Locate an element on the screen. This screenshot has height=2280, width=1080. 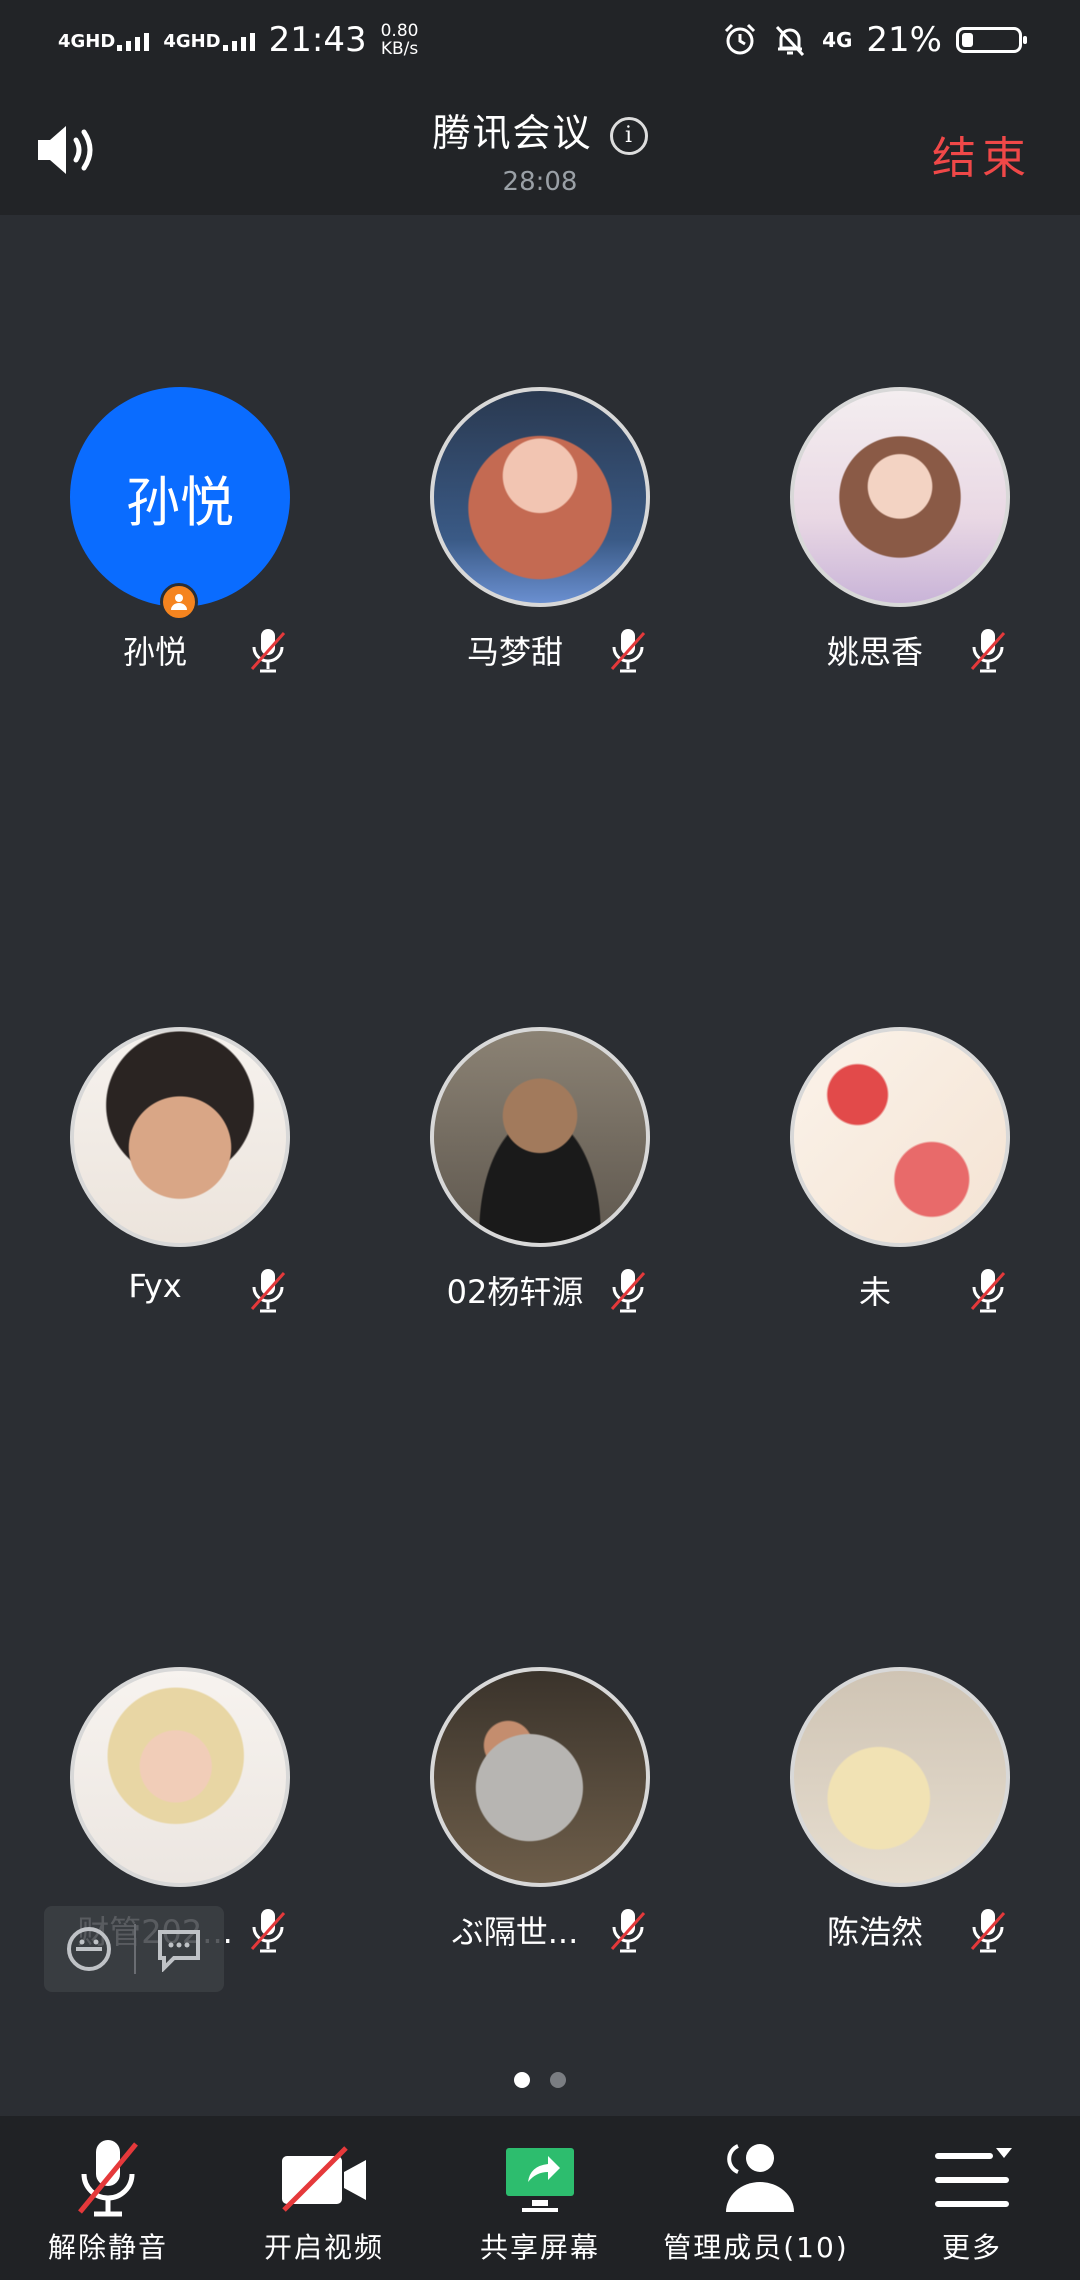
participant-tile: 马梦甜 is located at coordinates (540, 537).